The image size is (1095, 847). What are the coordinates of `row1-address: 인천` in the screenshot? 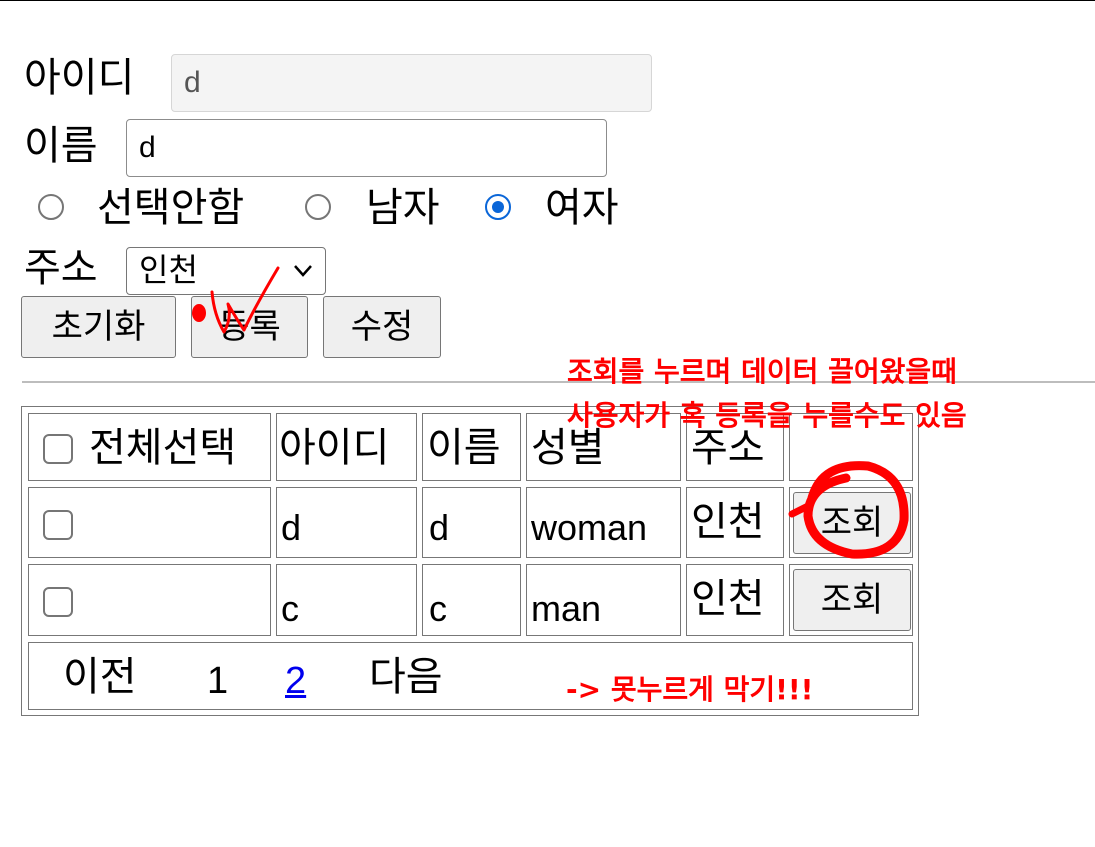 It's located at (728, 522).